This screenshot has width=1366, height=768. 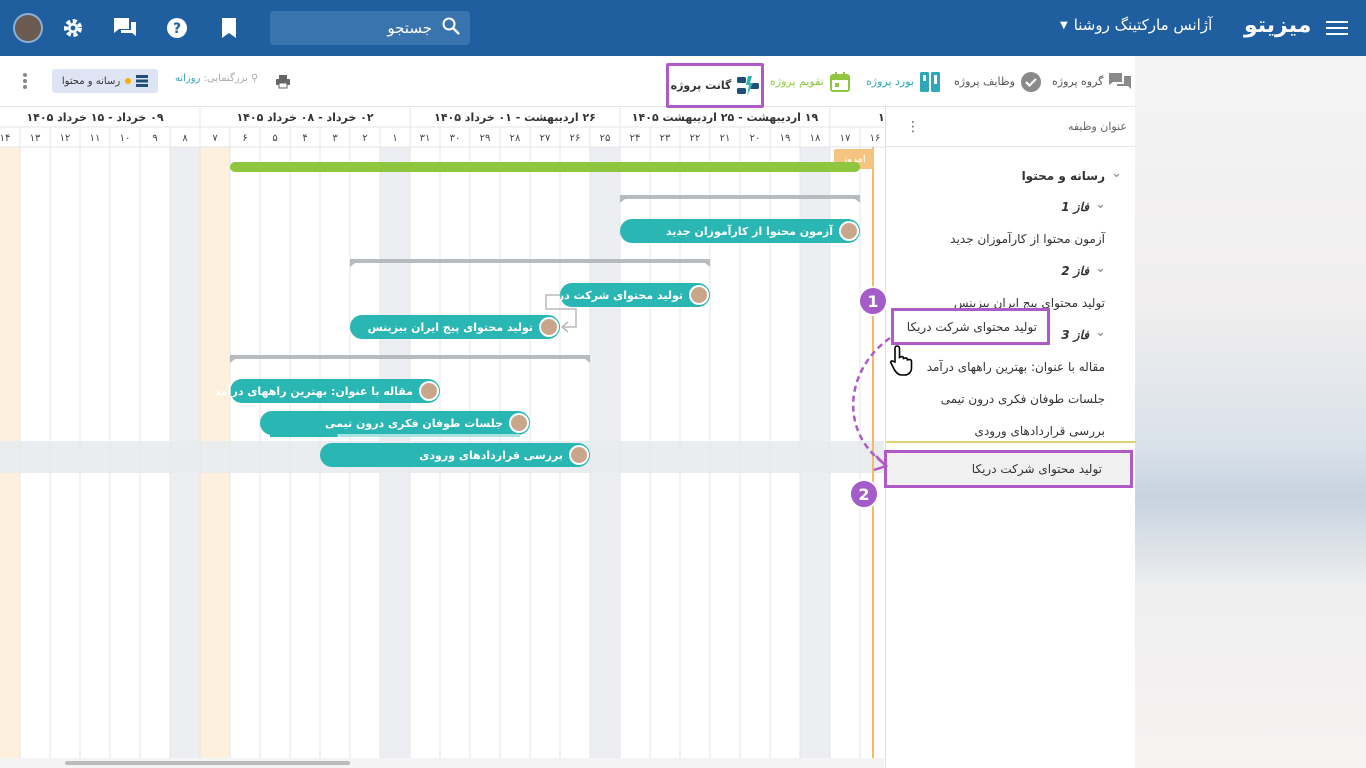 I want to click on task-bar-label: آزمون محتوا از کارآموزان جدید, so click(x=749, y=231).